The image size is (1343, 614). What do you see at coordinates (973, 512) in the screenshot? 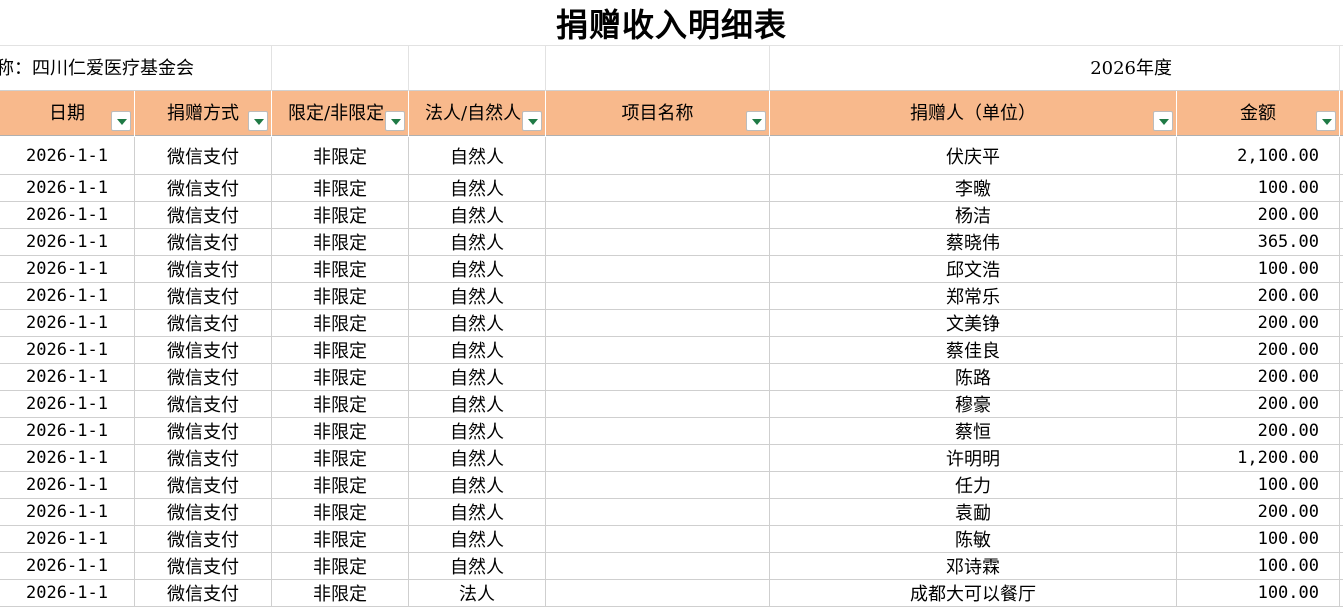
I see `donor-cell: 袁勔` at bounding box center [973, 512].